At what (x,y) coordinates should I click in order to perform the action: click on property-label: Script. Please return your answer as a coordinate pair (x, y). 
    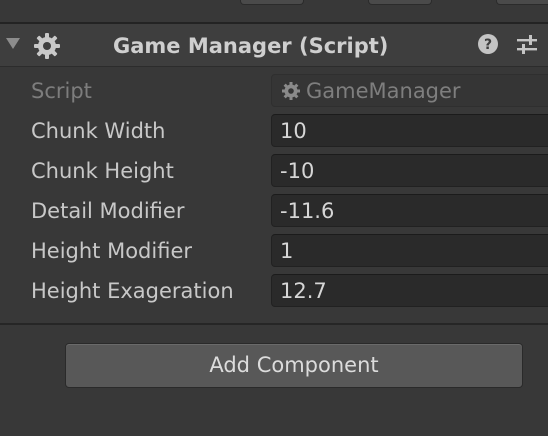
    Looking at the image, I should click on (61, 91).